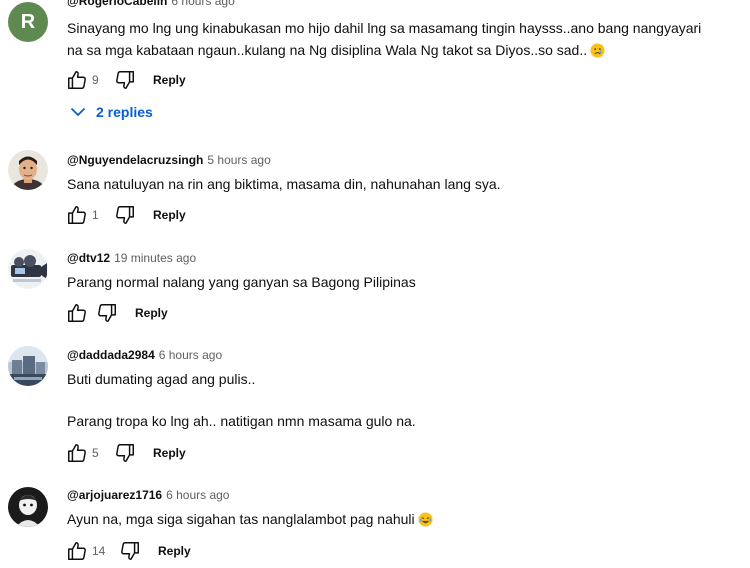 Image resolution: width=750 pixels, height=568 pixels. Describe the element at coordinates (117, 4) in the screenshot. I see `comment-author: @RogerioCabelin` at that location.